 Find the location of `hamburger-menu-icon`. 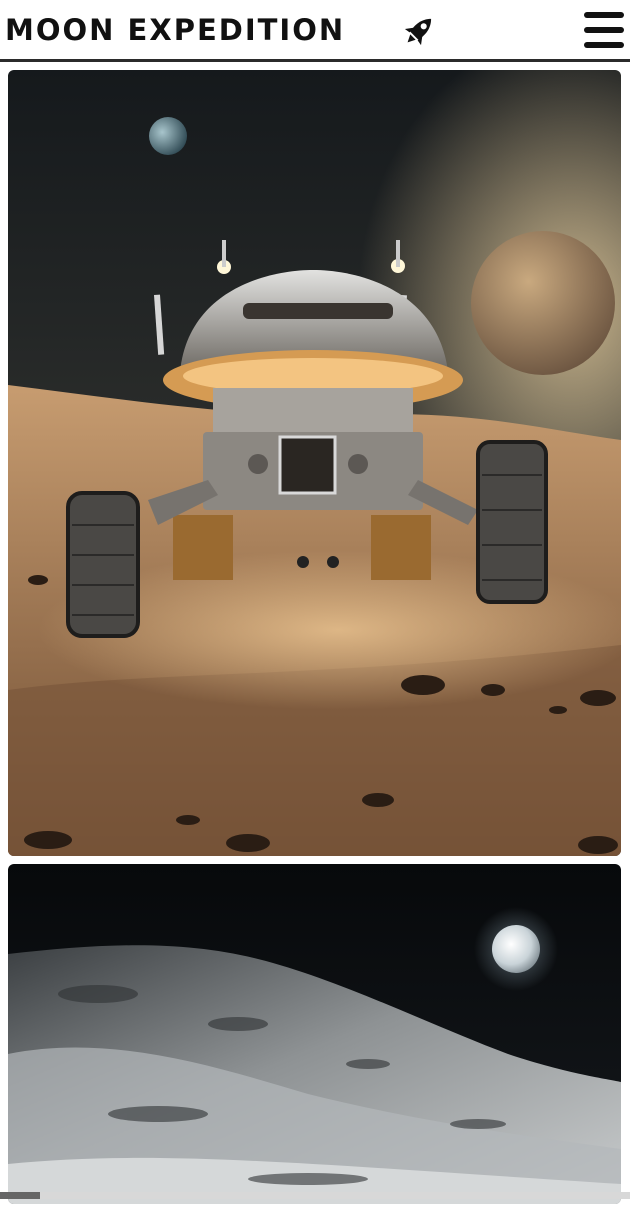

hamburger-menu-icon is located at coordinates (604, 15).